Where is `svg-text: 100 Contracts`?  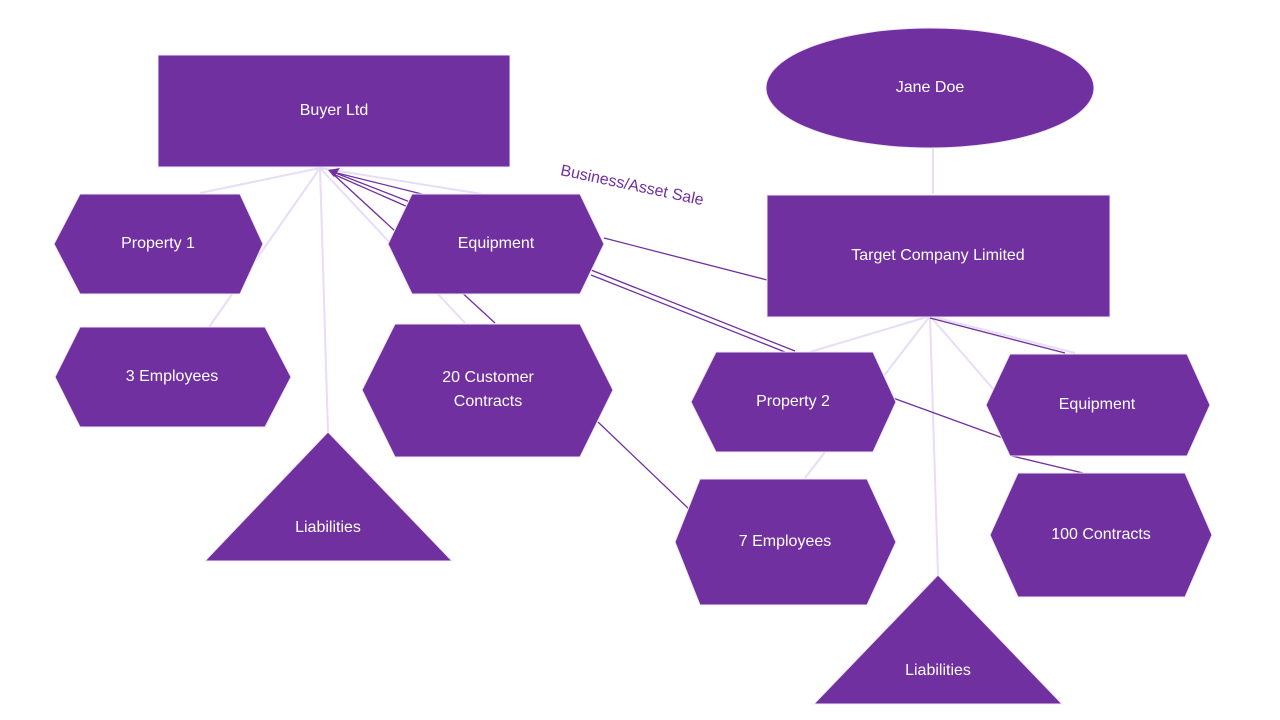
svg-text: 100 Contracts is located at coordinates (1101, 534).